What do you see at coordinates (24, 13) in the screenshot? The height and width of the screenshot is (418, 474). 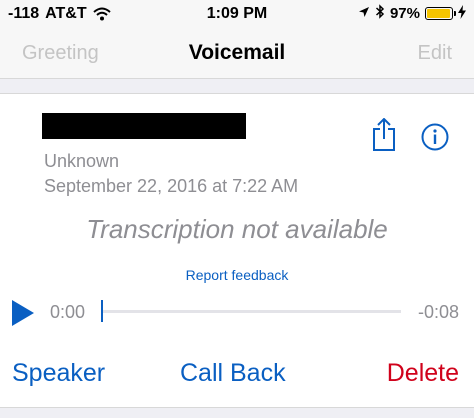 I see `signal-strength: -118` at bounding box center [24, 13].